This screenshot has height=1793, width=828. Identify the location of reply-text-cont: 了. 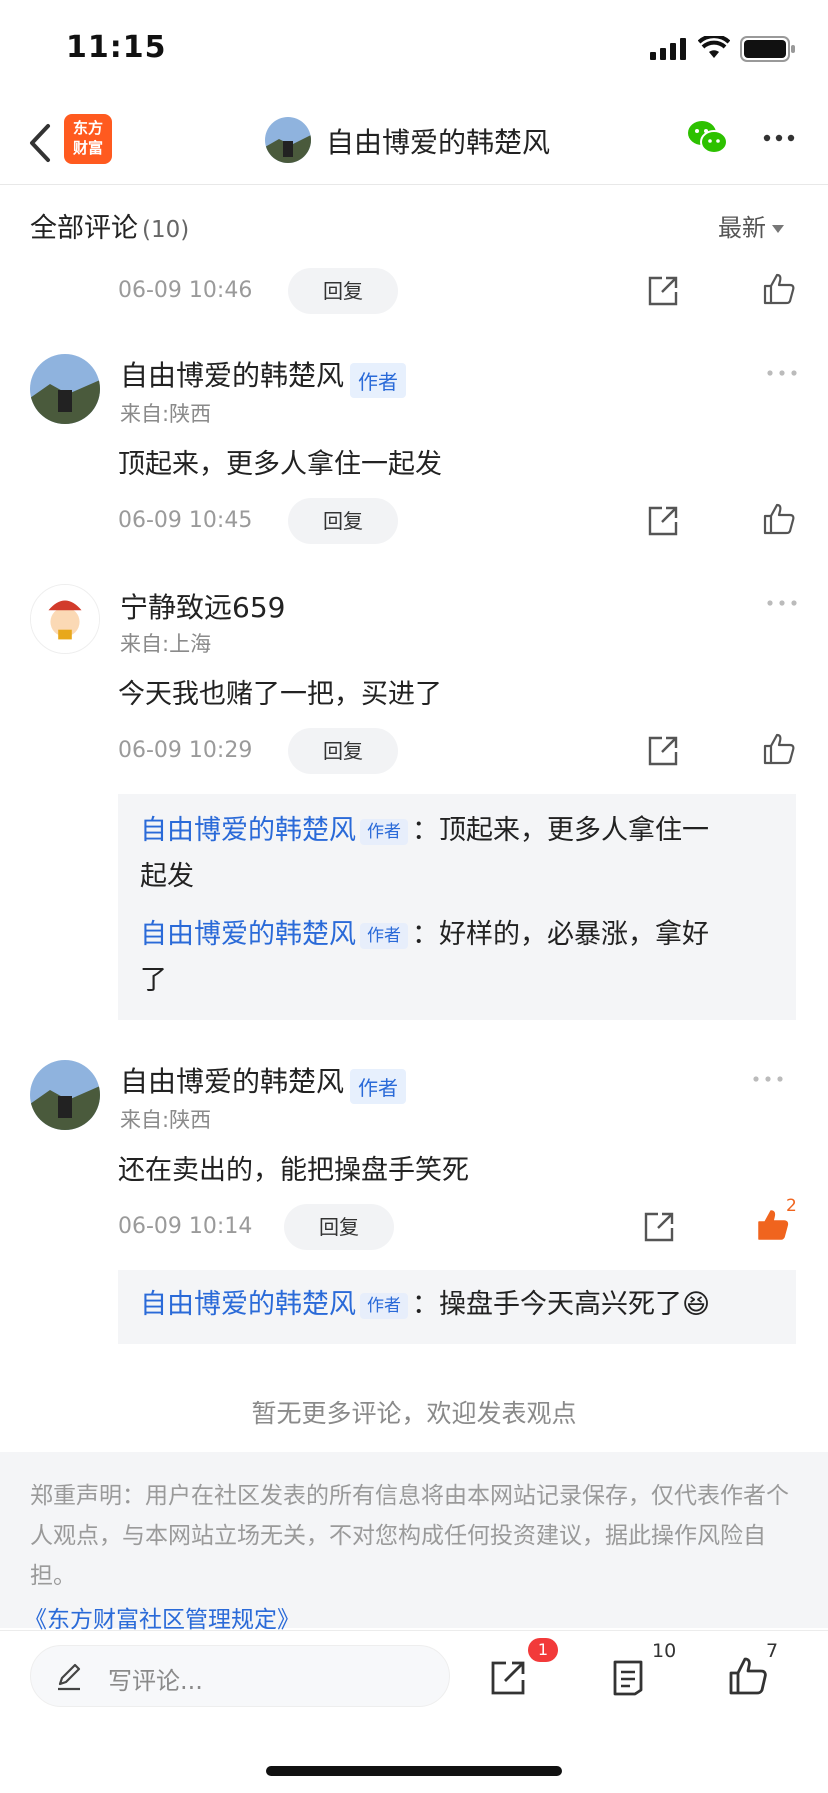
(153, 980).